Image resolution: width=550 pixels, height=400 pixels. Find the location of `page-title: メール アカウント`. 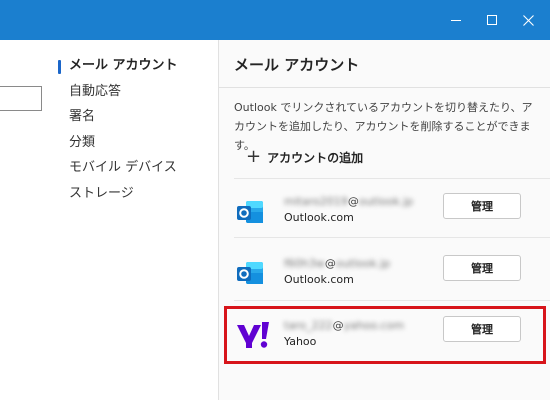

page-title: メール アカウント is located at coordinates (297, 65).